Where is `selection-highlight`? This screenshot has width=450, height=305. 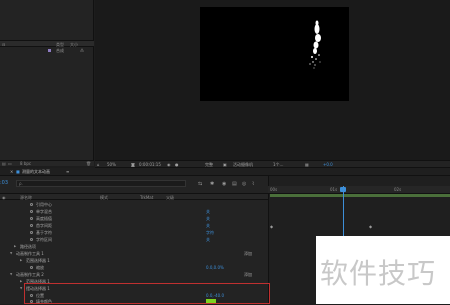 selection-highlight is located at coordinates (147, 293).